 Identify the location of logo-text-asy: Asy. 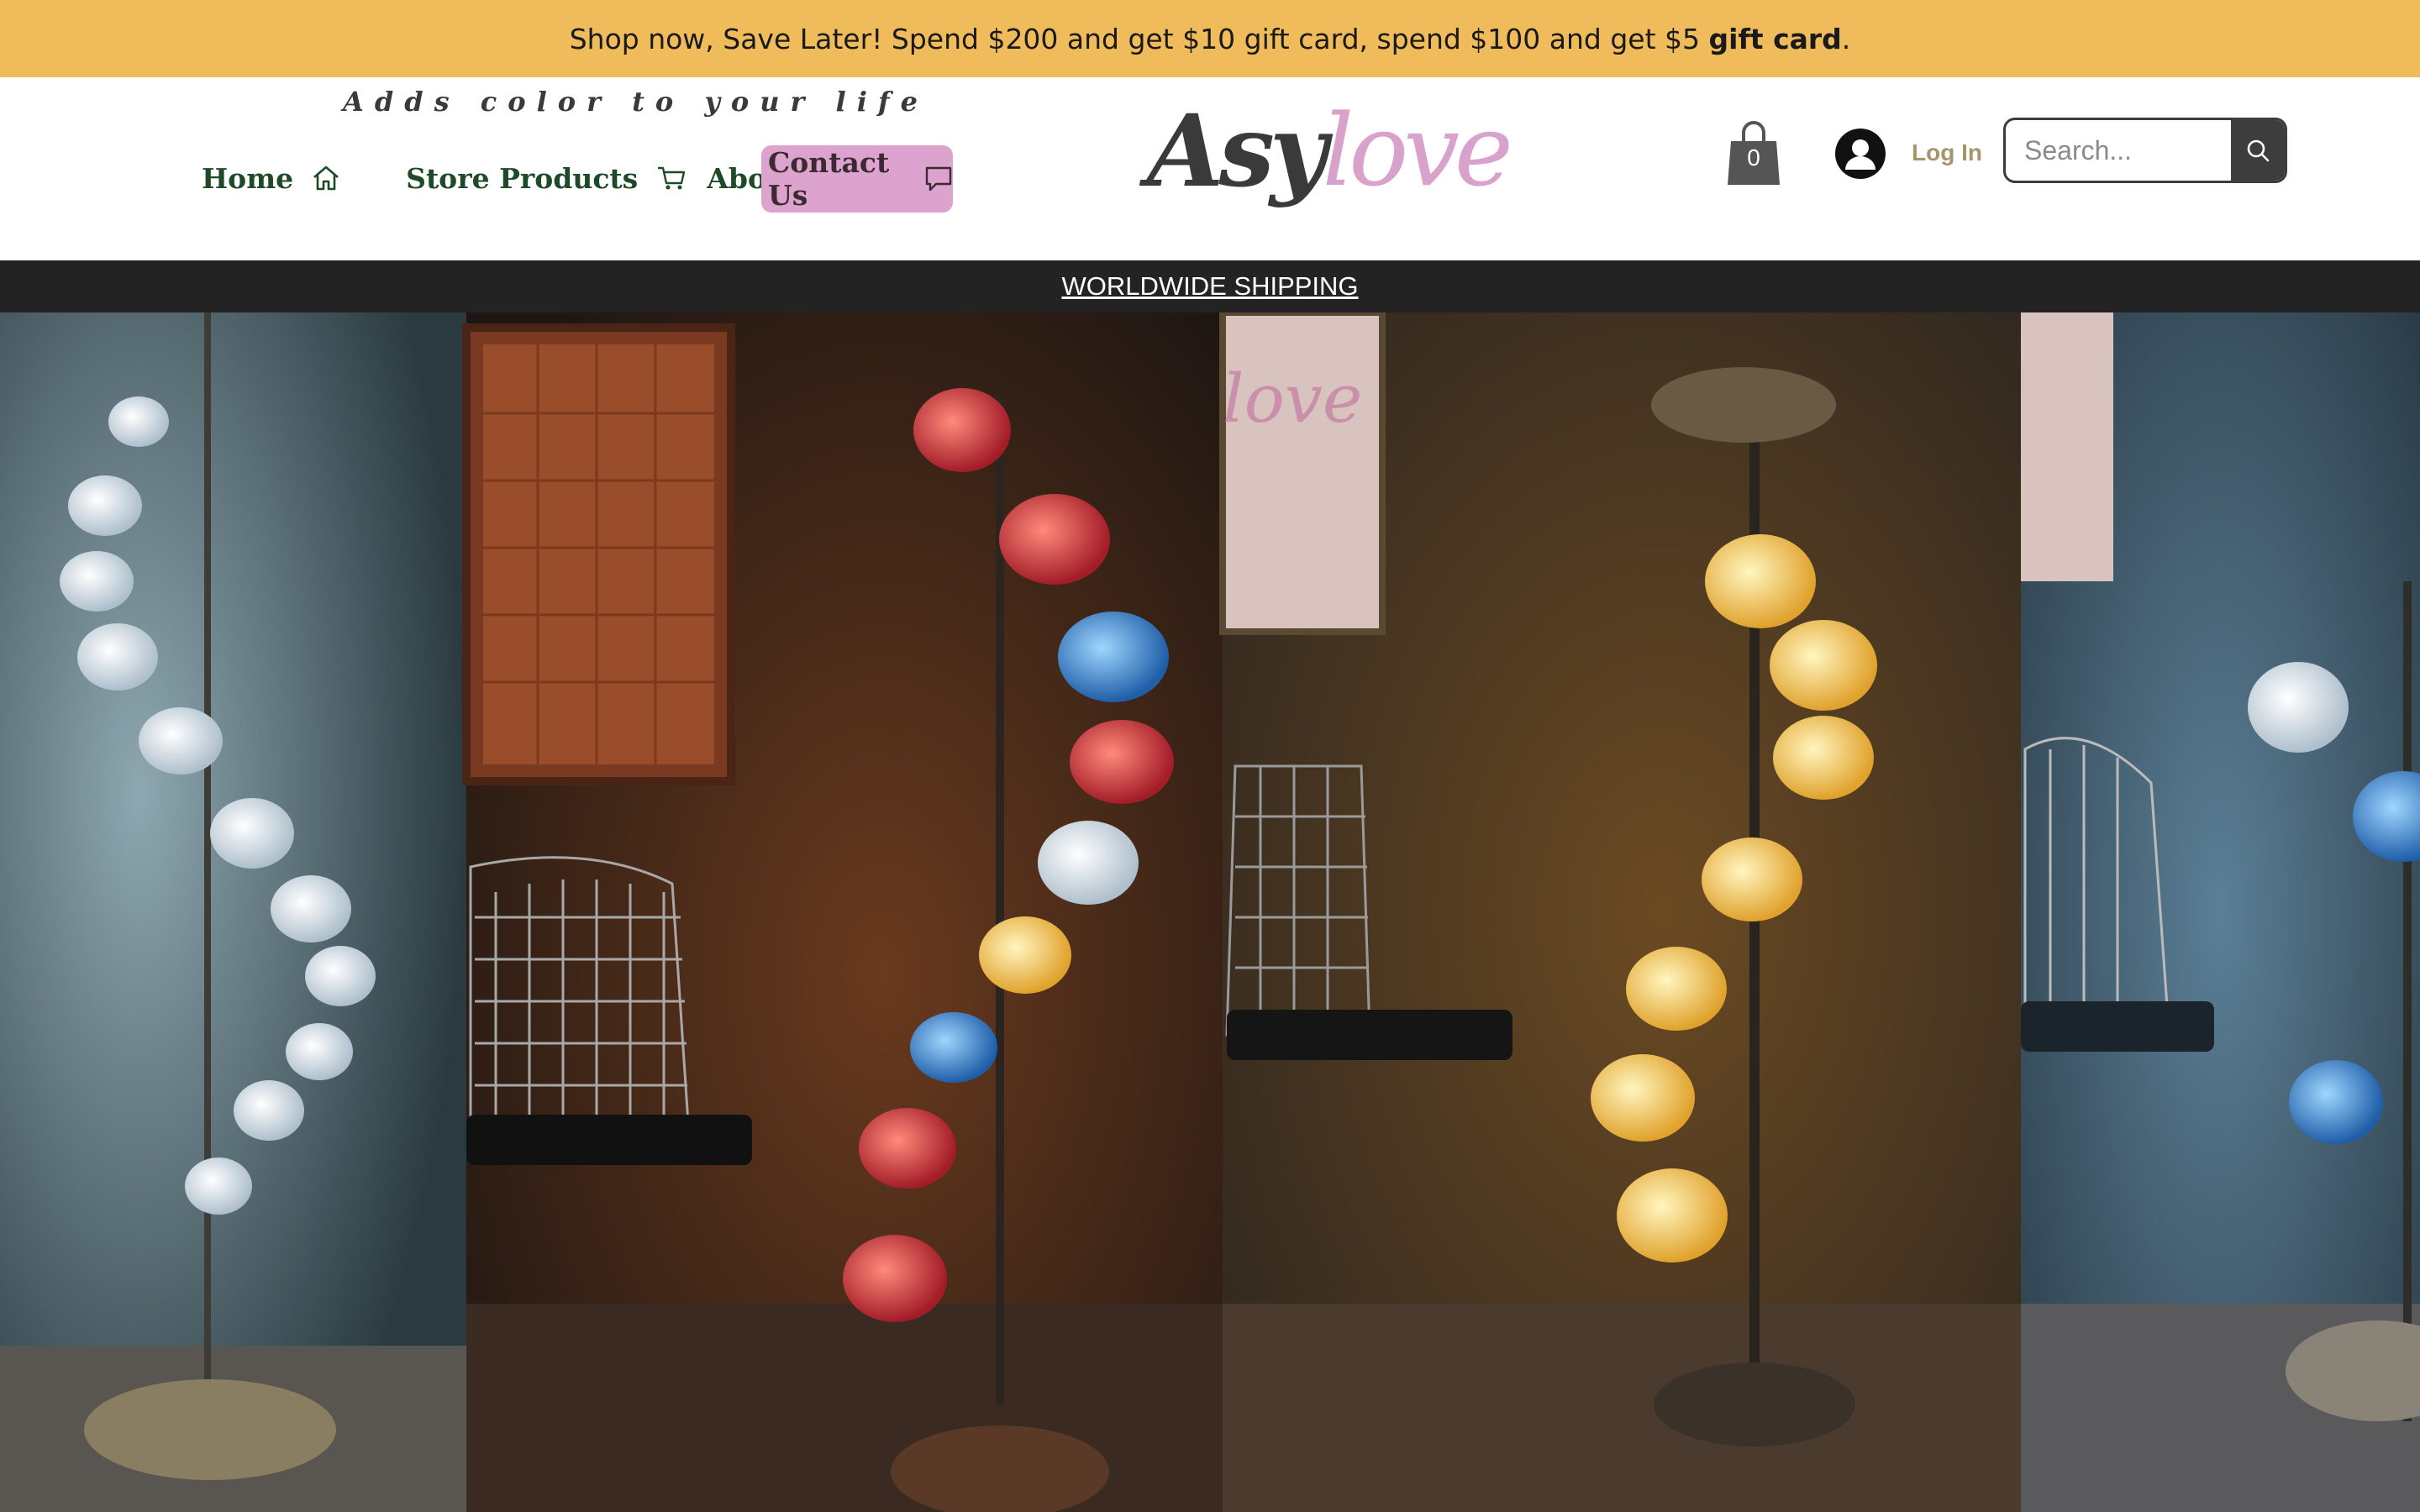
(1237, 150).